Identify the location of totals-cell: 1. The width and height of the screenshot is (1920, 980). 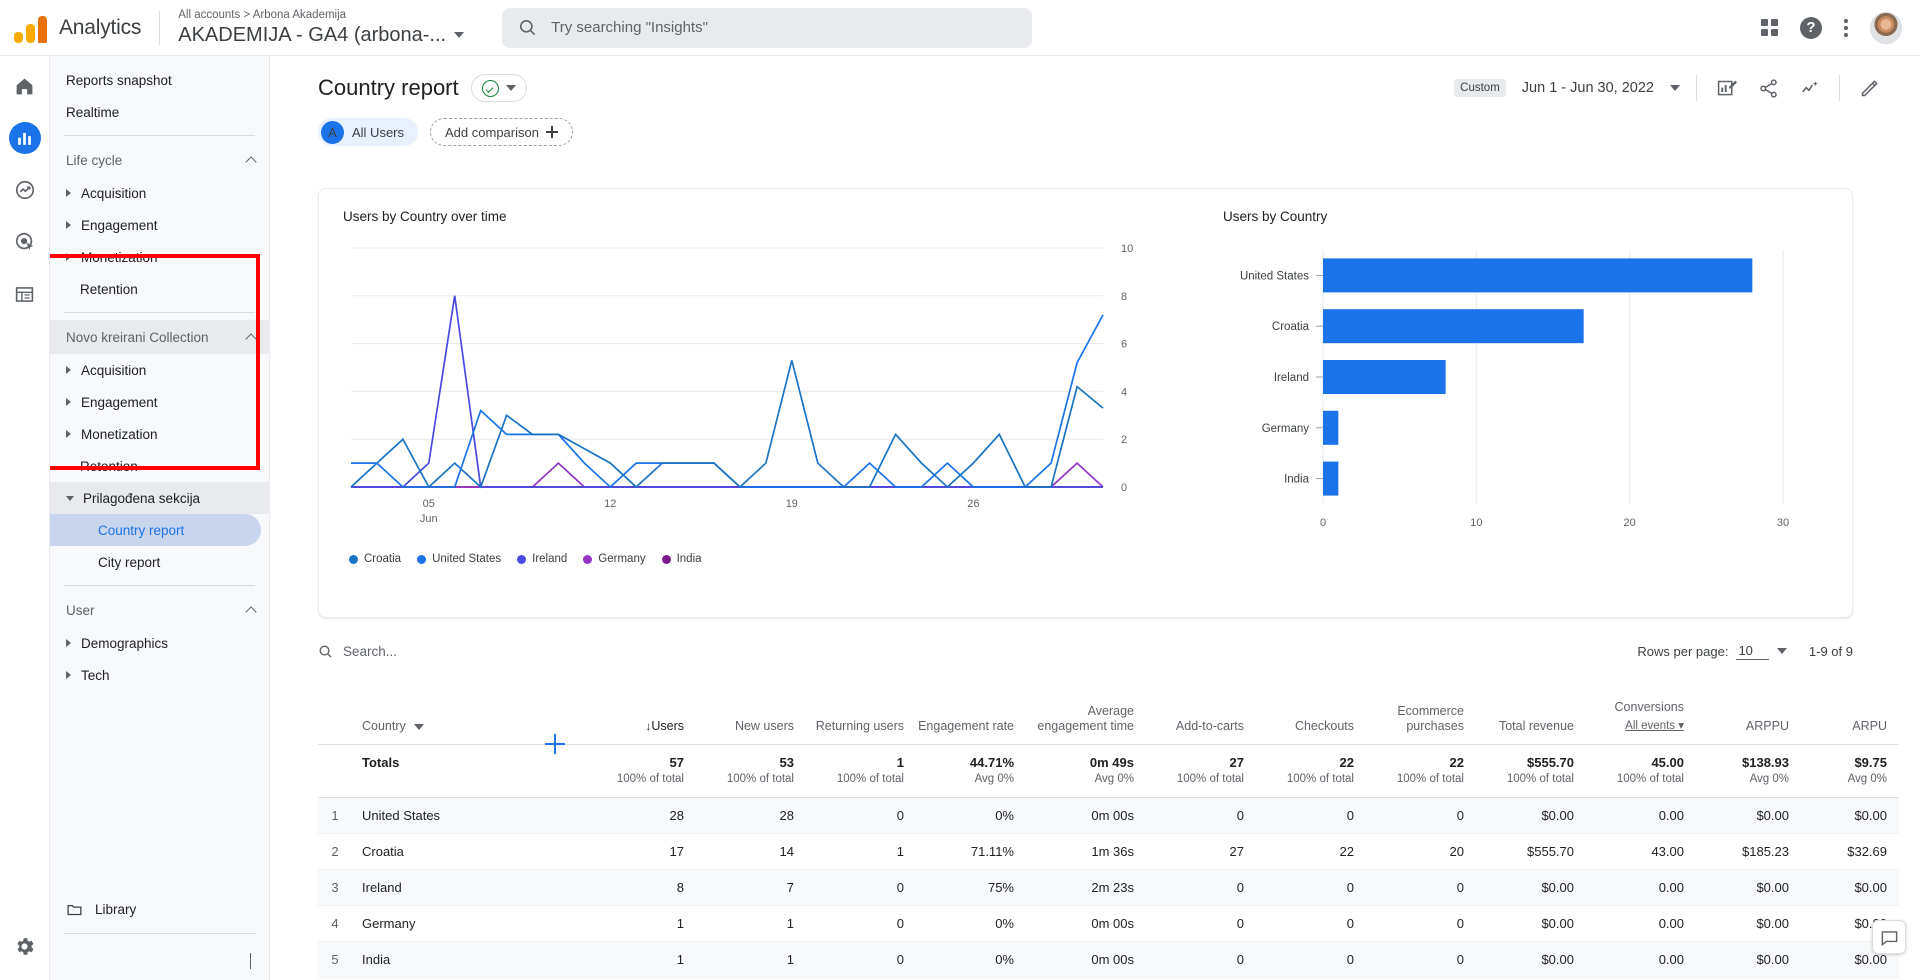
(900, 762).